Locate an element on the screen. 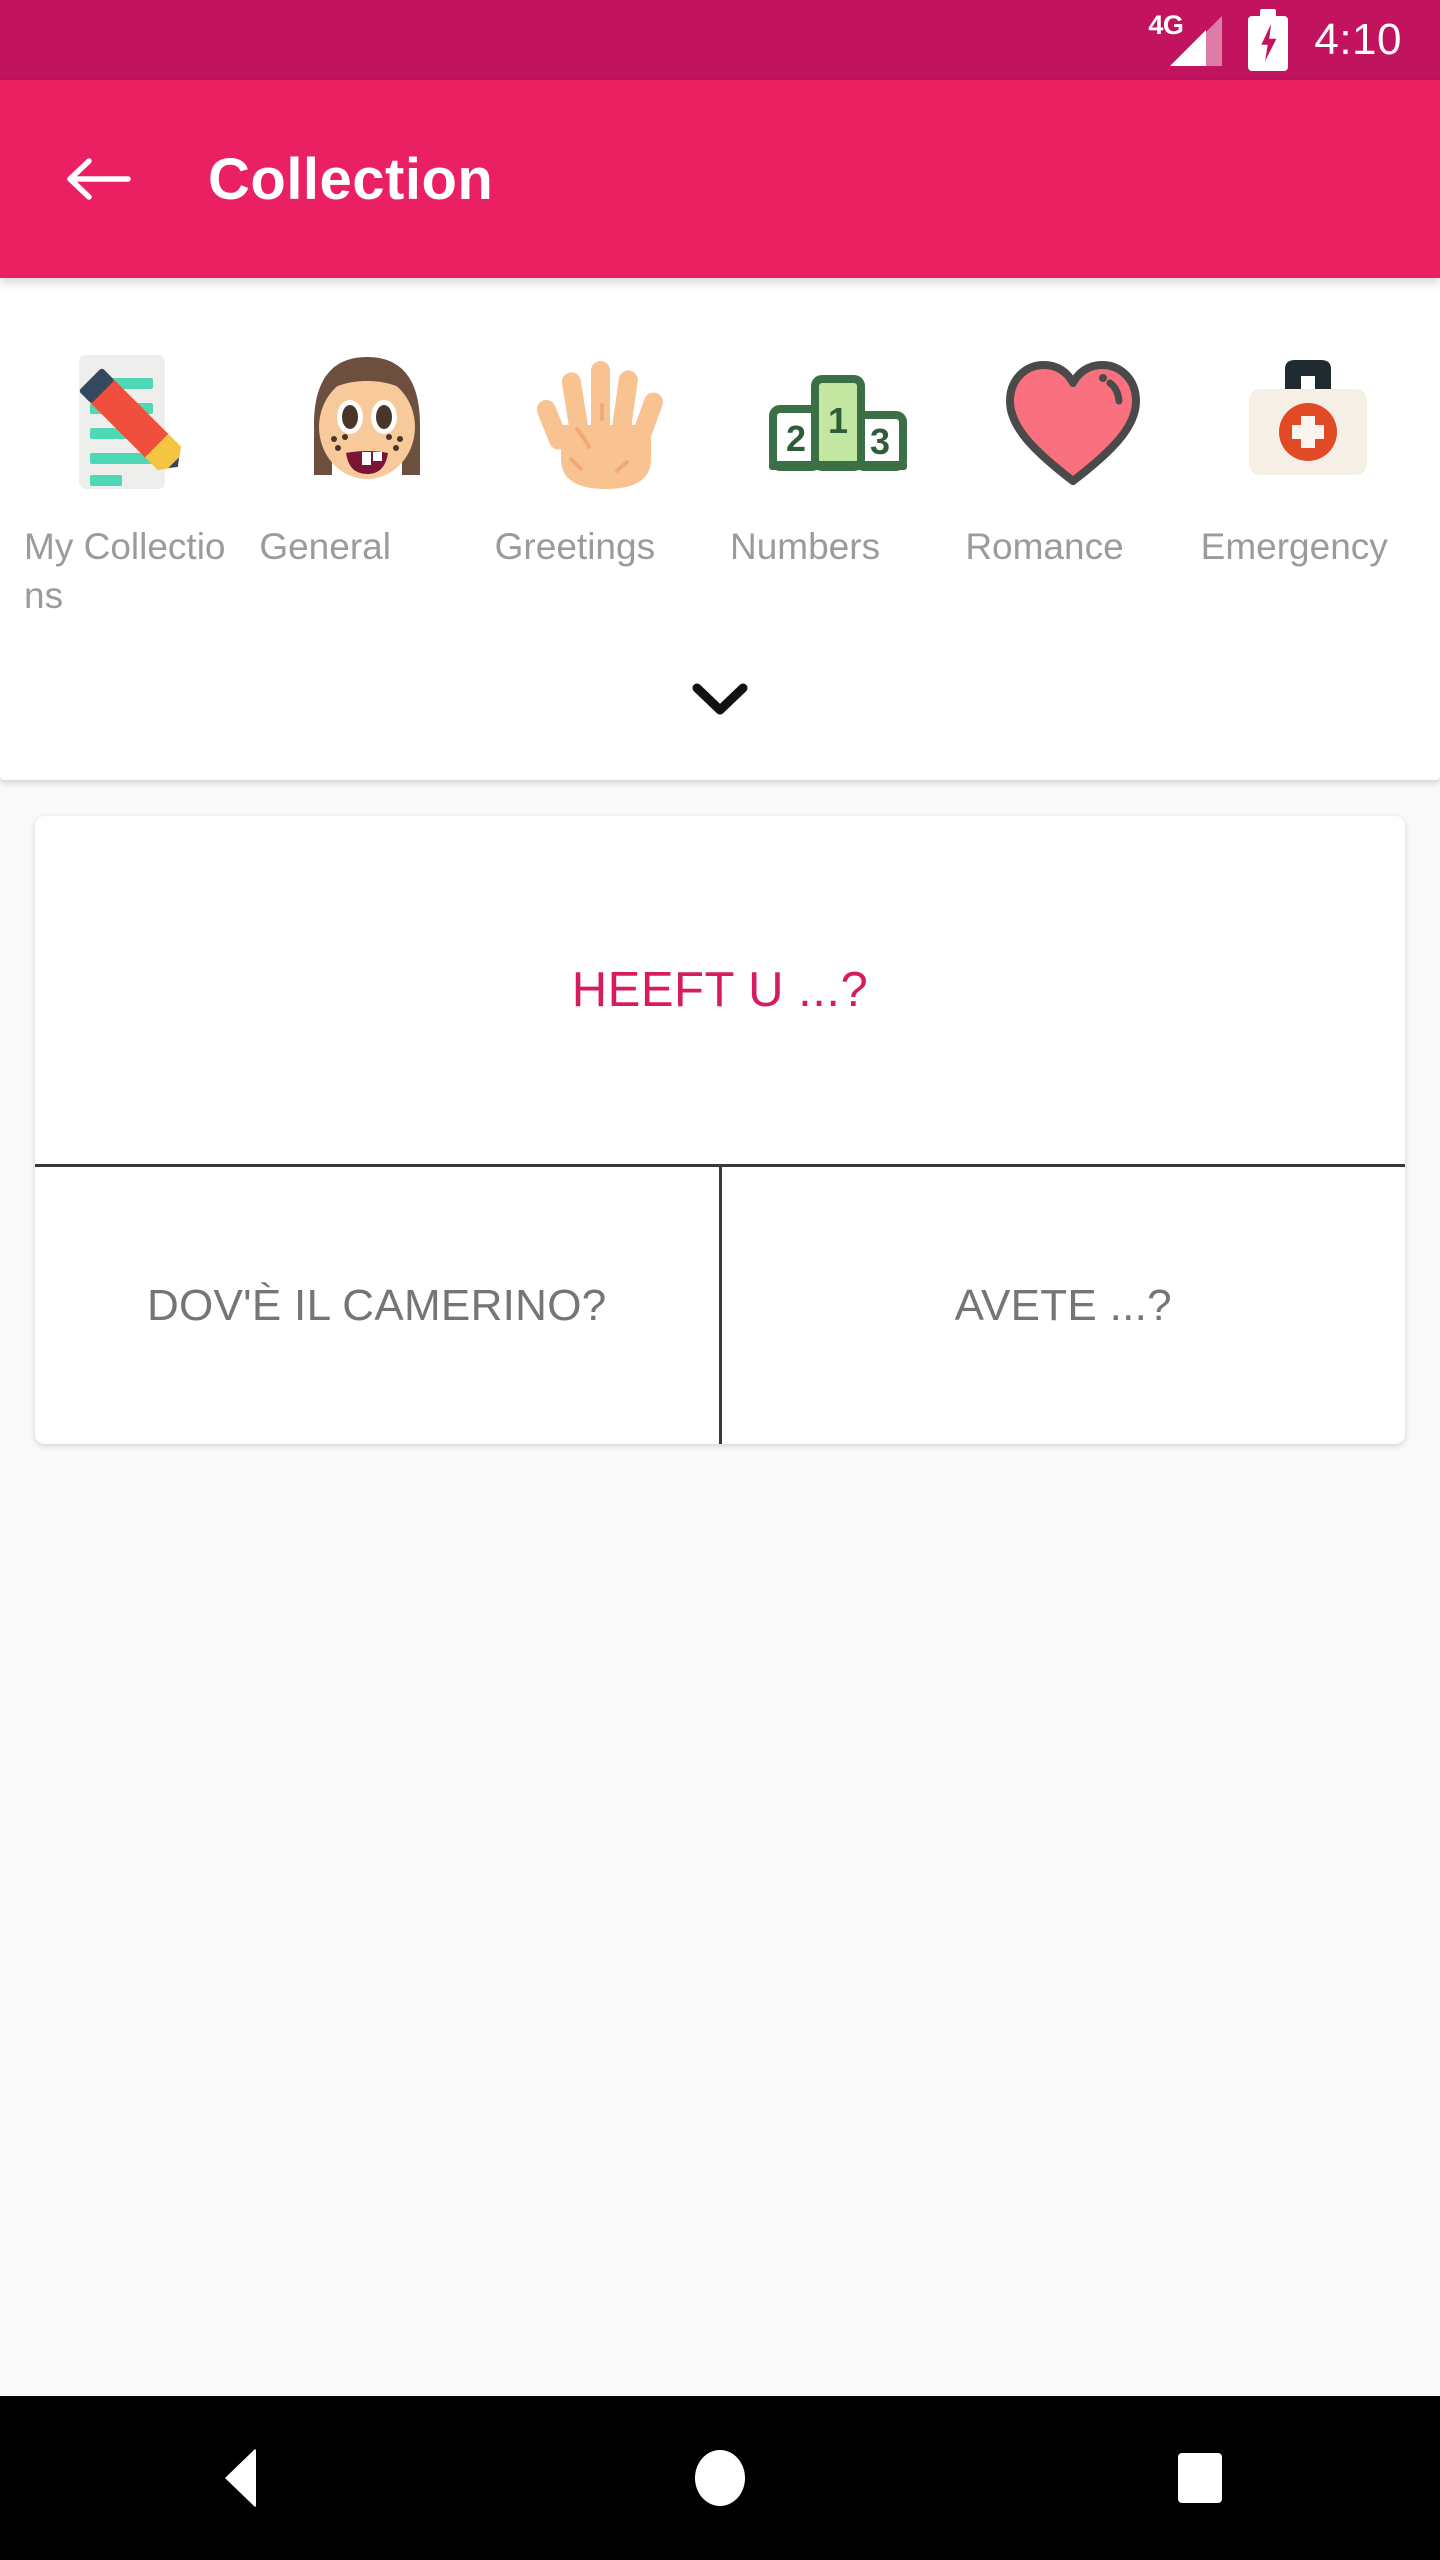 The height and width of the screenshot is (2560, 1440). primary-phrase-cell: HEEFT U ...? is located at coordinates (720, 990).